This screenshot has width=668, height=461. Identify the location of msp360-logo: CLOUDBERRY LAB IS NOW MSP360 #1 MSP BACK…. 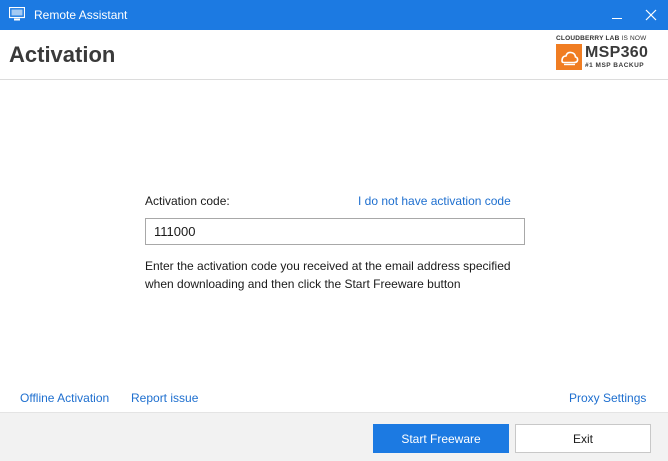
(608, 55).